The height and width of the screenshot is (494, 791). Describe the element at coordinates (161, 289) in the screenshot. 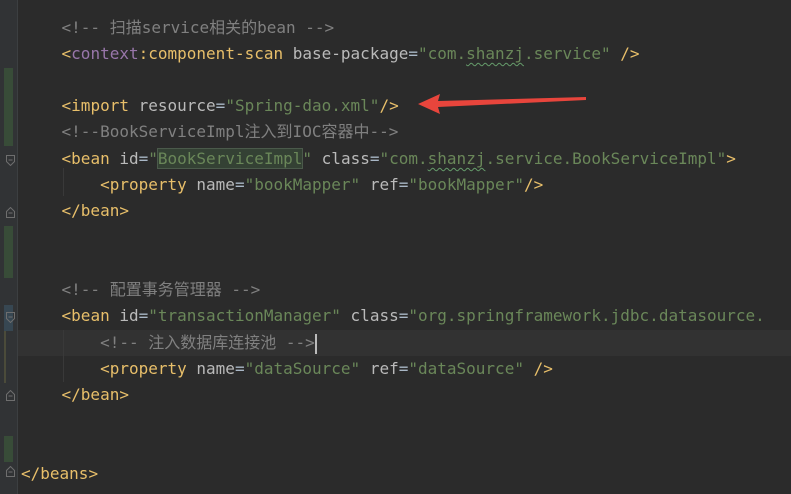

I see `xml-comment: <!-- 配置事务管理器 -->` at that location.